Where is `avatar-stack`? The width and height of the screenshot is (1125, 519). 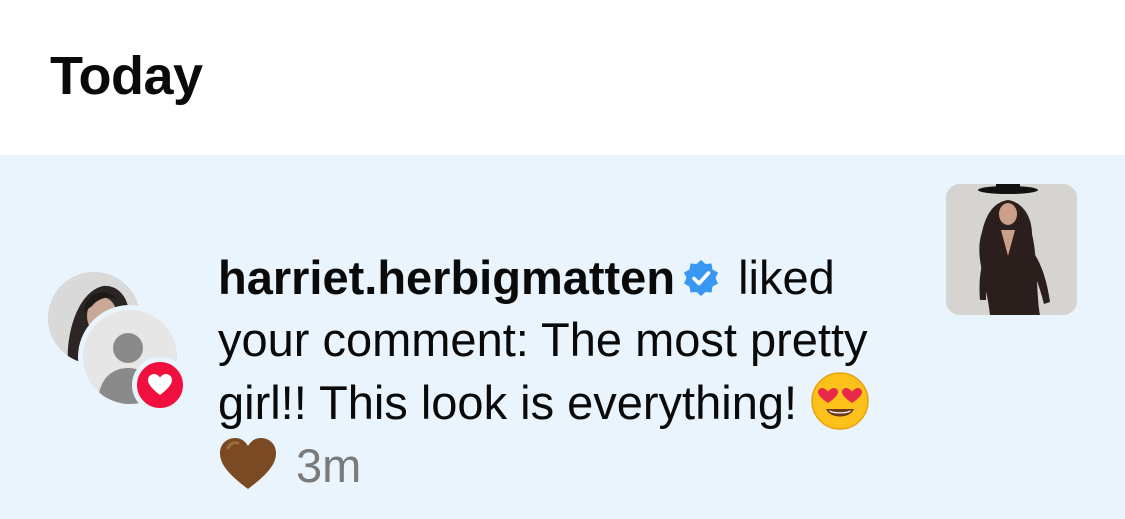 avatar-stack is located at coordinates (118, 342).